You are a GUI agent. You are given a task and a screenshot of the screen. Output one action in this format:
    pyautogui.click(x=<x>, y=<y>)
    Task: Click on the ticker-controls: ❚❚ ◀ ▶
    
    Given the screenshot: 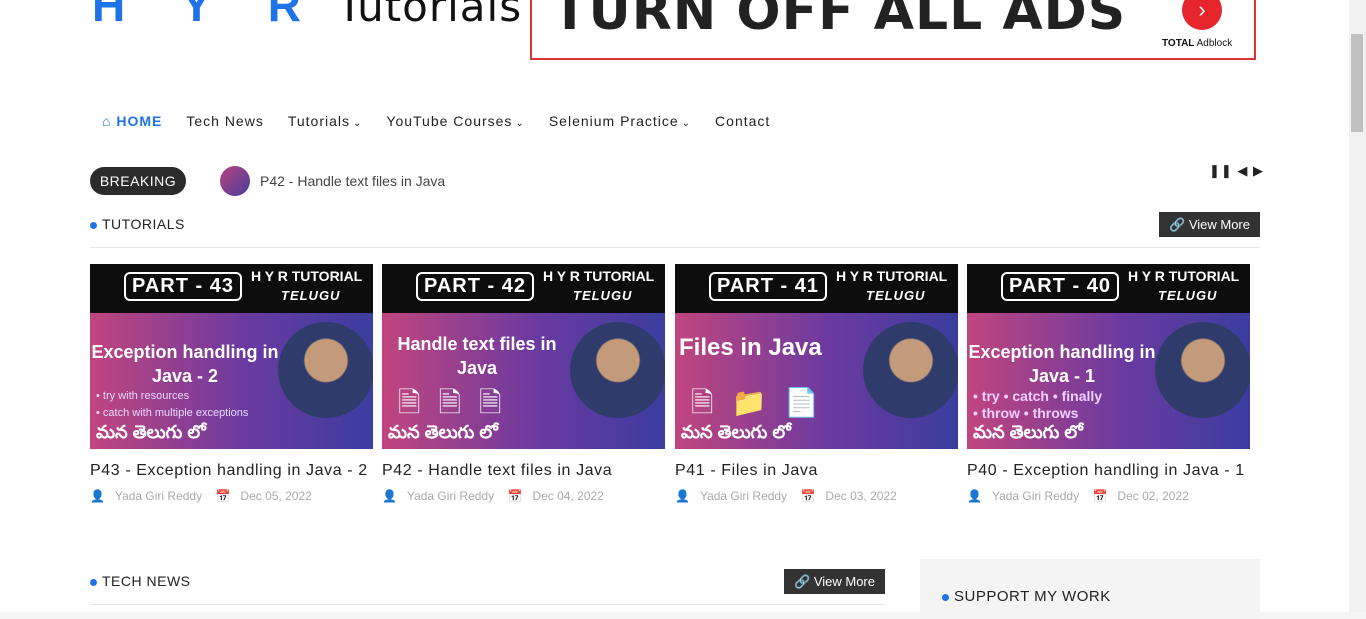 What is the action you would take?
    pyautogui.click(x=1236, y=171)
    